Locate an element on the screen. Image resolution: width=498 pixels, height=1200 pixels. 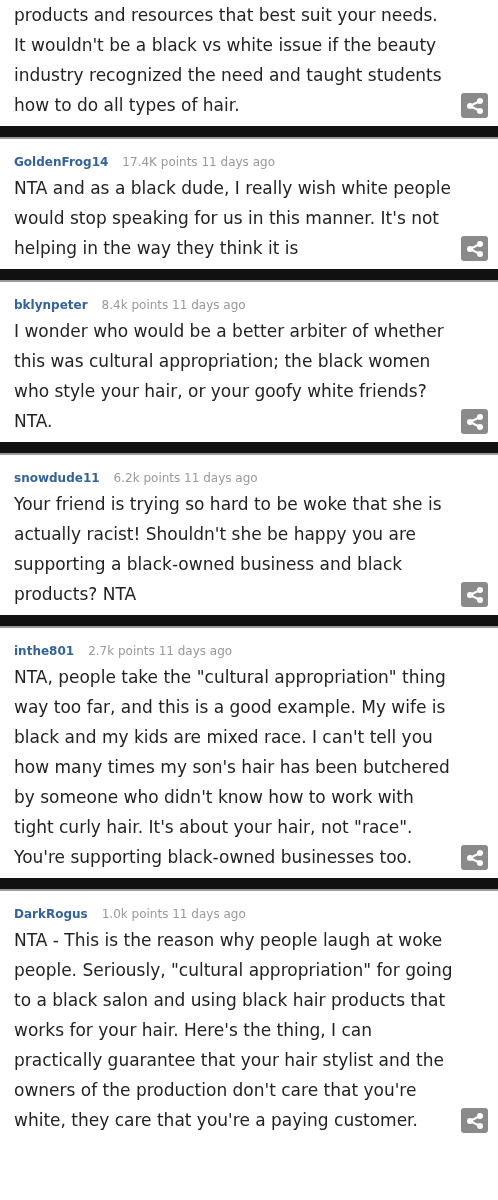
comment-text: NTA, people take the "cultural appropriation" thing way too far, and this is a good example. My wife is black and my kids are mixed race. I can't tell you how many times my son's hair has been butchered by someone who didn't know how to work with tight curly hair. It's about your hair, not "race". You're supporting black-owned businesses too. is located at coordinates (232, 767).